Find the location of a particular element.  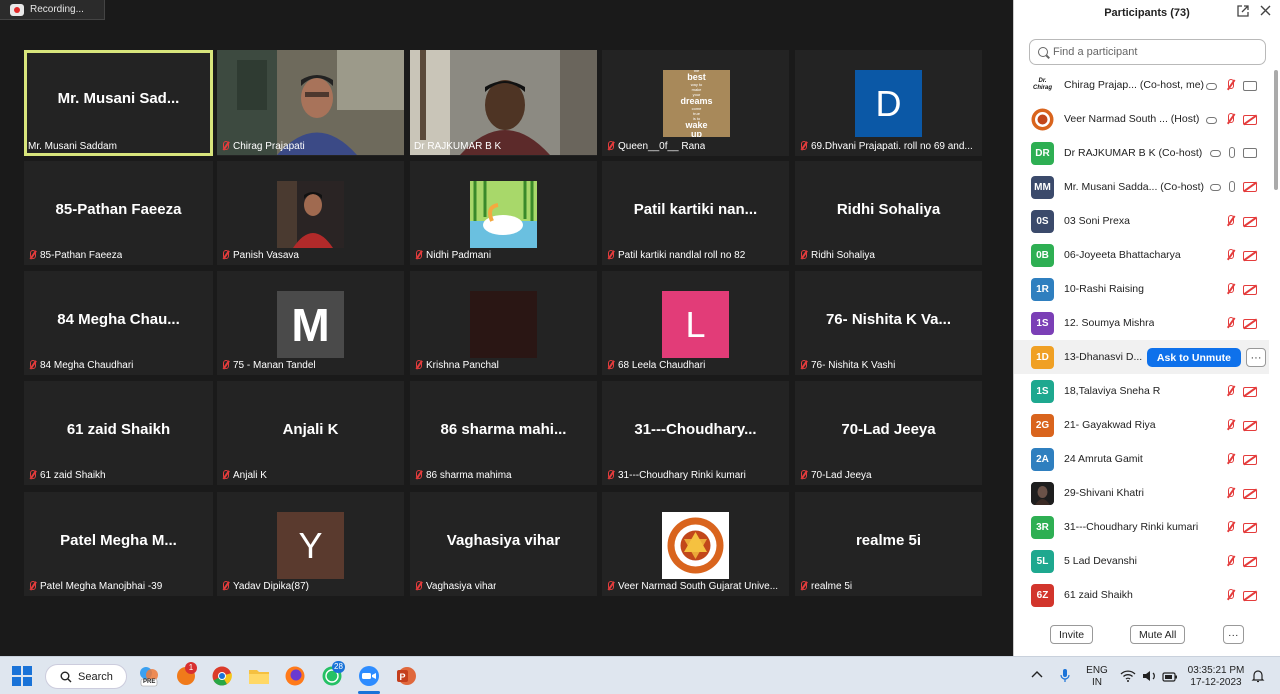

video-tile: Mr. Musani Sad... Mr. Musani Saddam is located at coordinates (118, 103).